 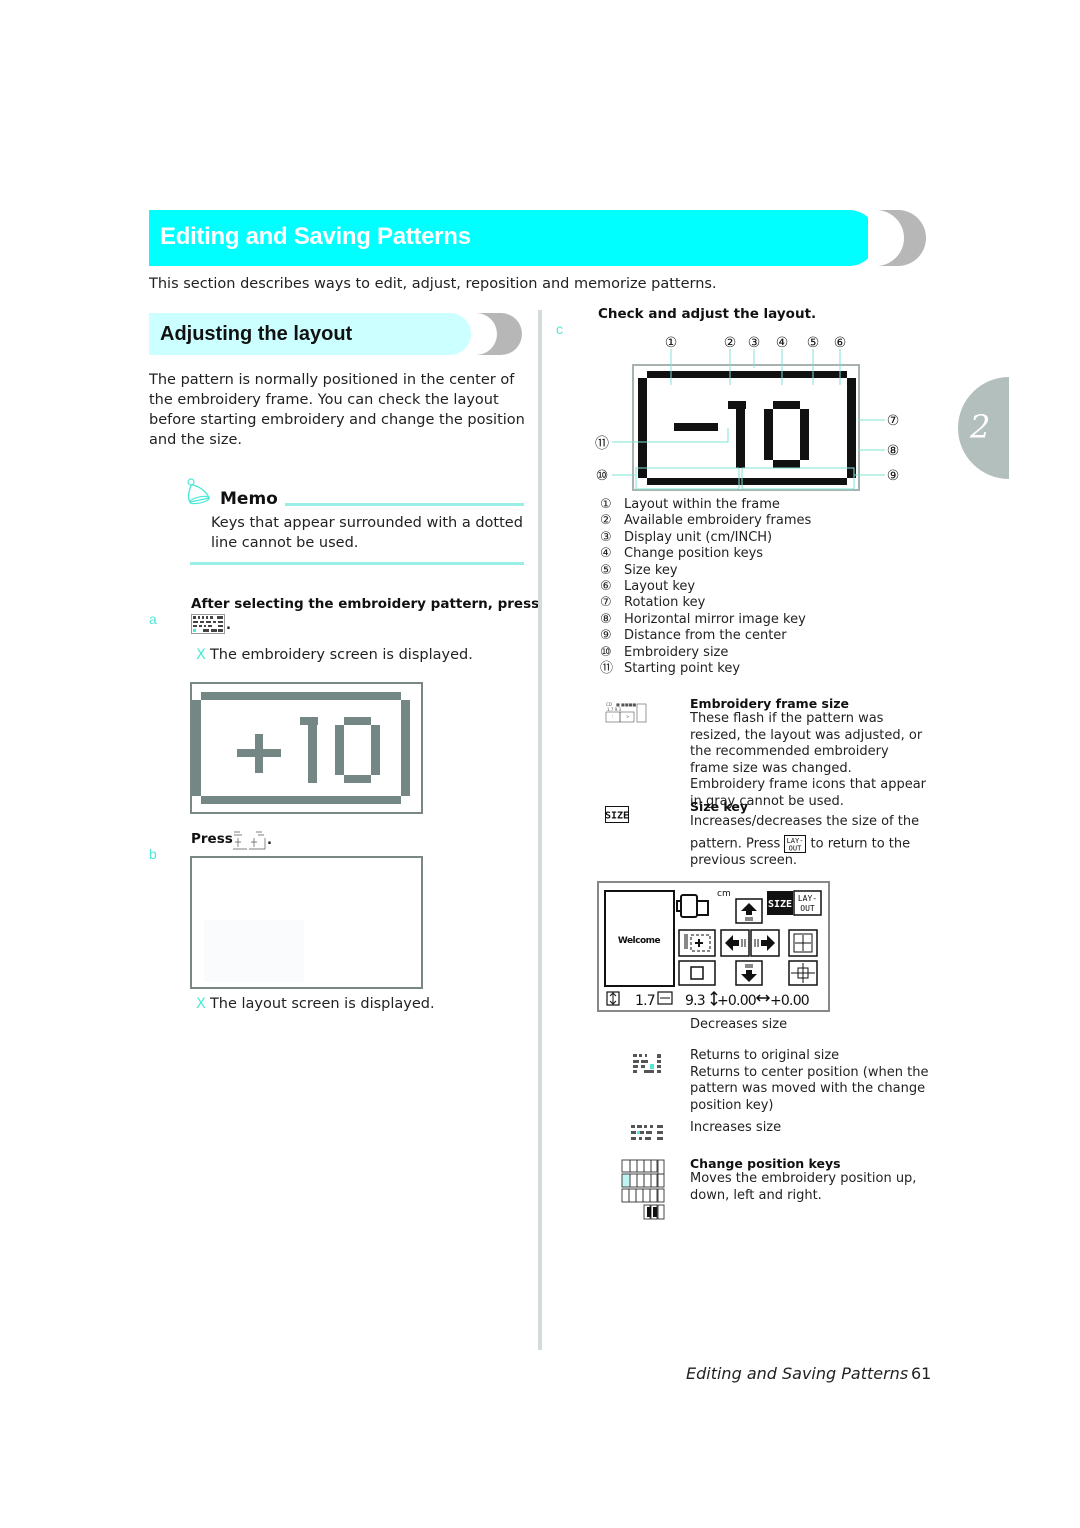 I want to click on layout-diagram: ① ② ③ ④ ⑤ ⑥ ⑦ ⑧ ⑨ ⑪ ⑩, so click(x=747, y=413).